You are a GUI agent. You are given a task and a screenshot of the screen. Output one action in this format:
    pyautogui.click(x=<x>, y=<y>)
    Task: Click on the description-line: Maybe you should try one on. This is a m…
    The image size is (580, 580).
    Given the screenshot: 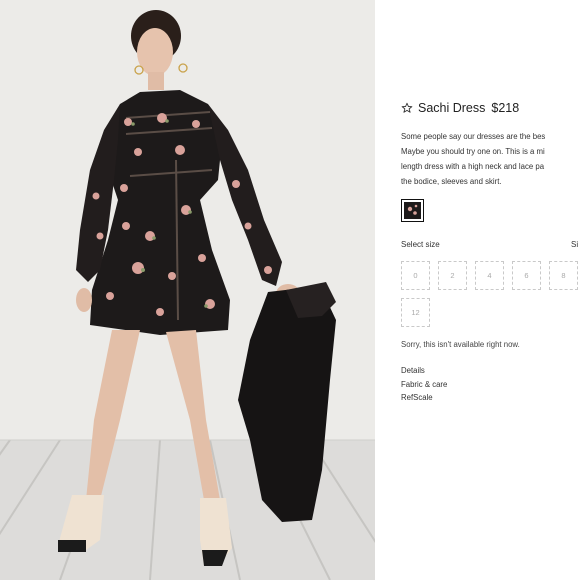 What is the action you would take?
    pyautogui.click(x=473, y=151)
    